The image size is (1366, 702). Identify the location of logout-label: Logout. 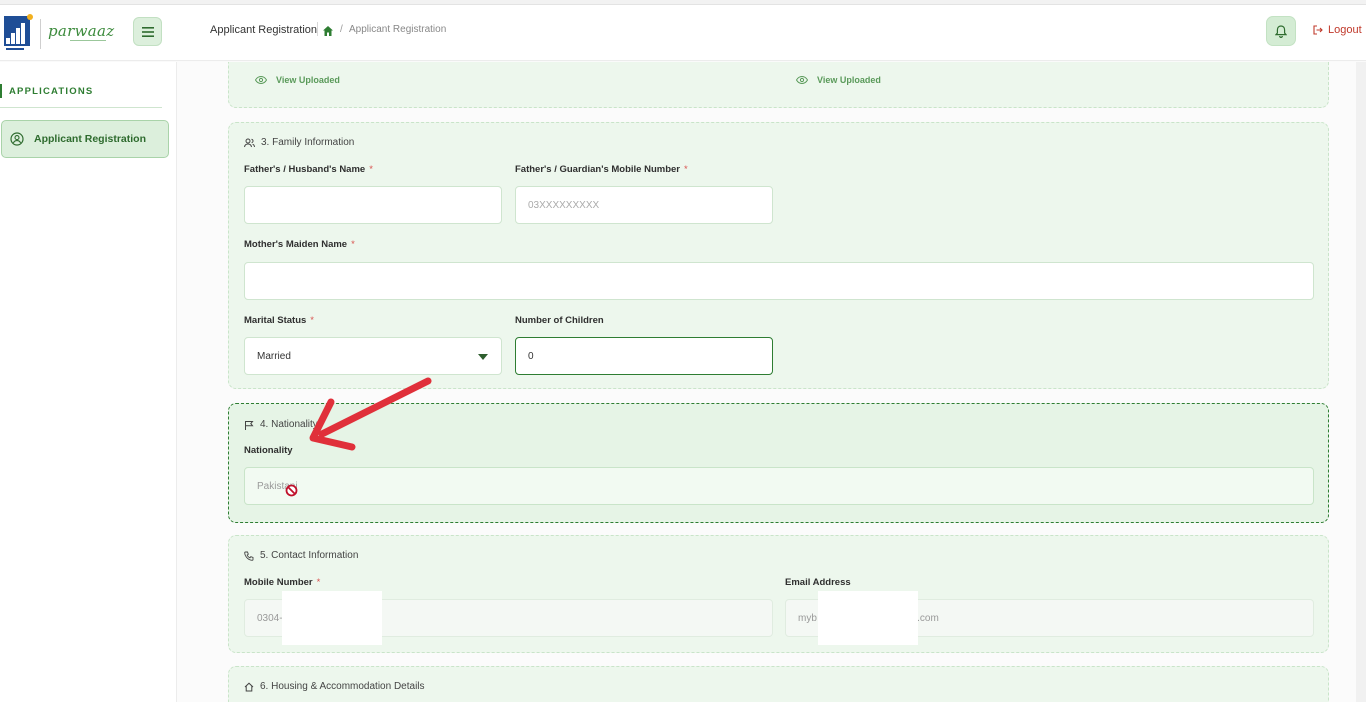
(1345, 30).